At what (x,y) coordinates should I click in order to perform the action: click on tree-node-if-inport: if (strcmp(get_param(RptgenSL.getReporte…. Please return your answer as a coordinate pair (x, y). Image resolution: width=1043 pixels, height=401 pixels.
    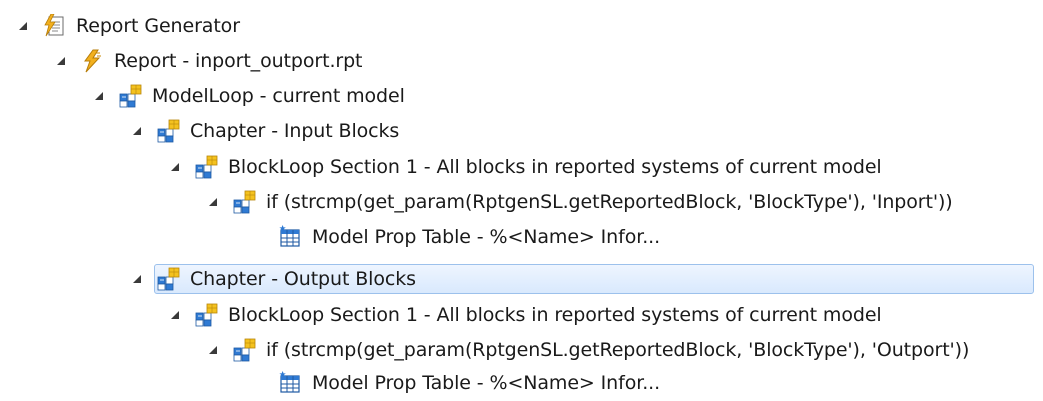
    Looking at the image, I should click on (578, 202).